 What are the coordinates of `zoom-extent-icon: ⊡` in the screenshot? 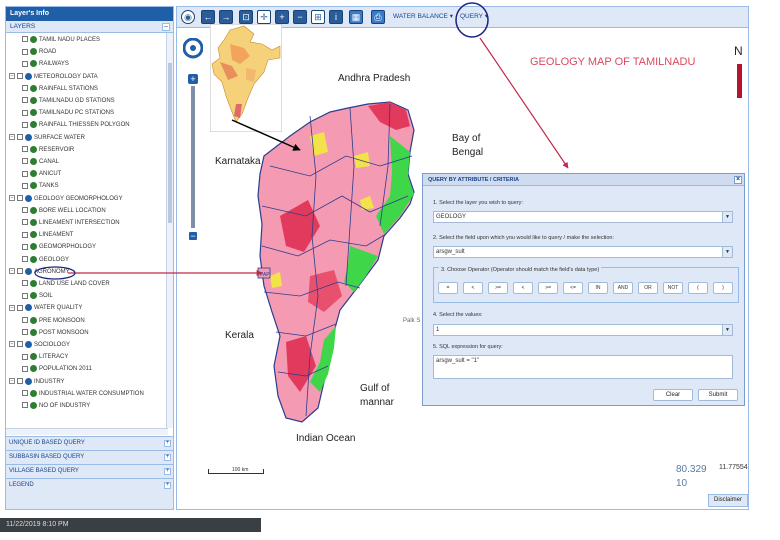 It's located at (246, 17).